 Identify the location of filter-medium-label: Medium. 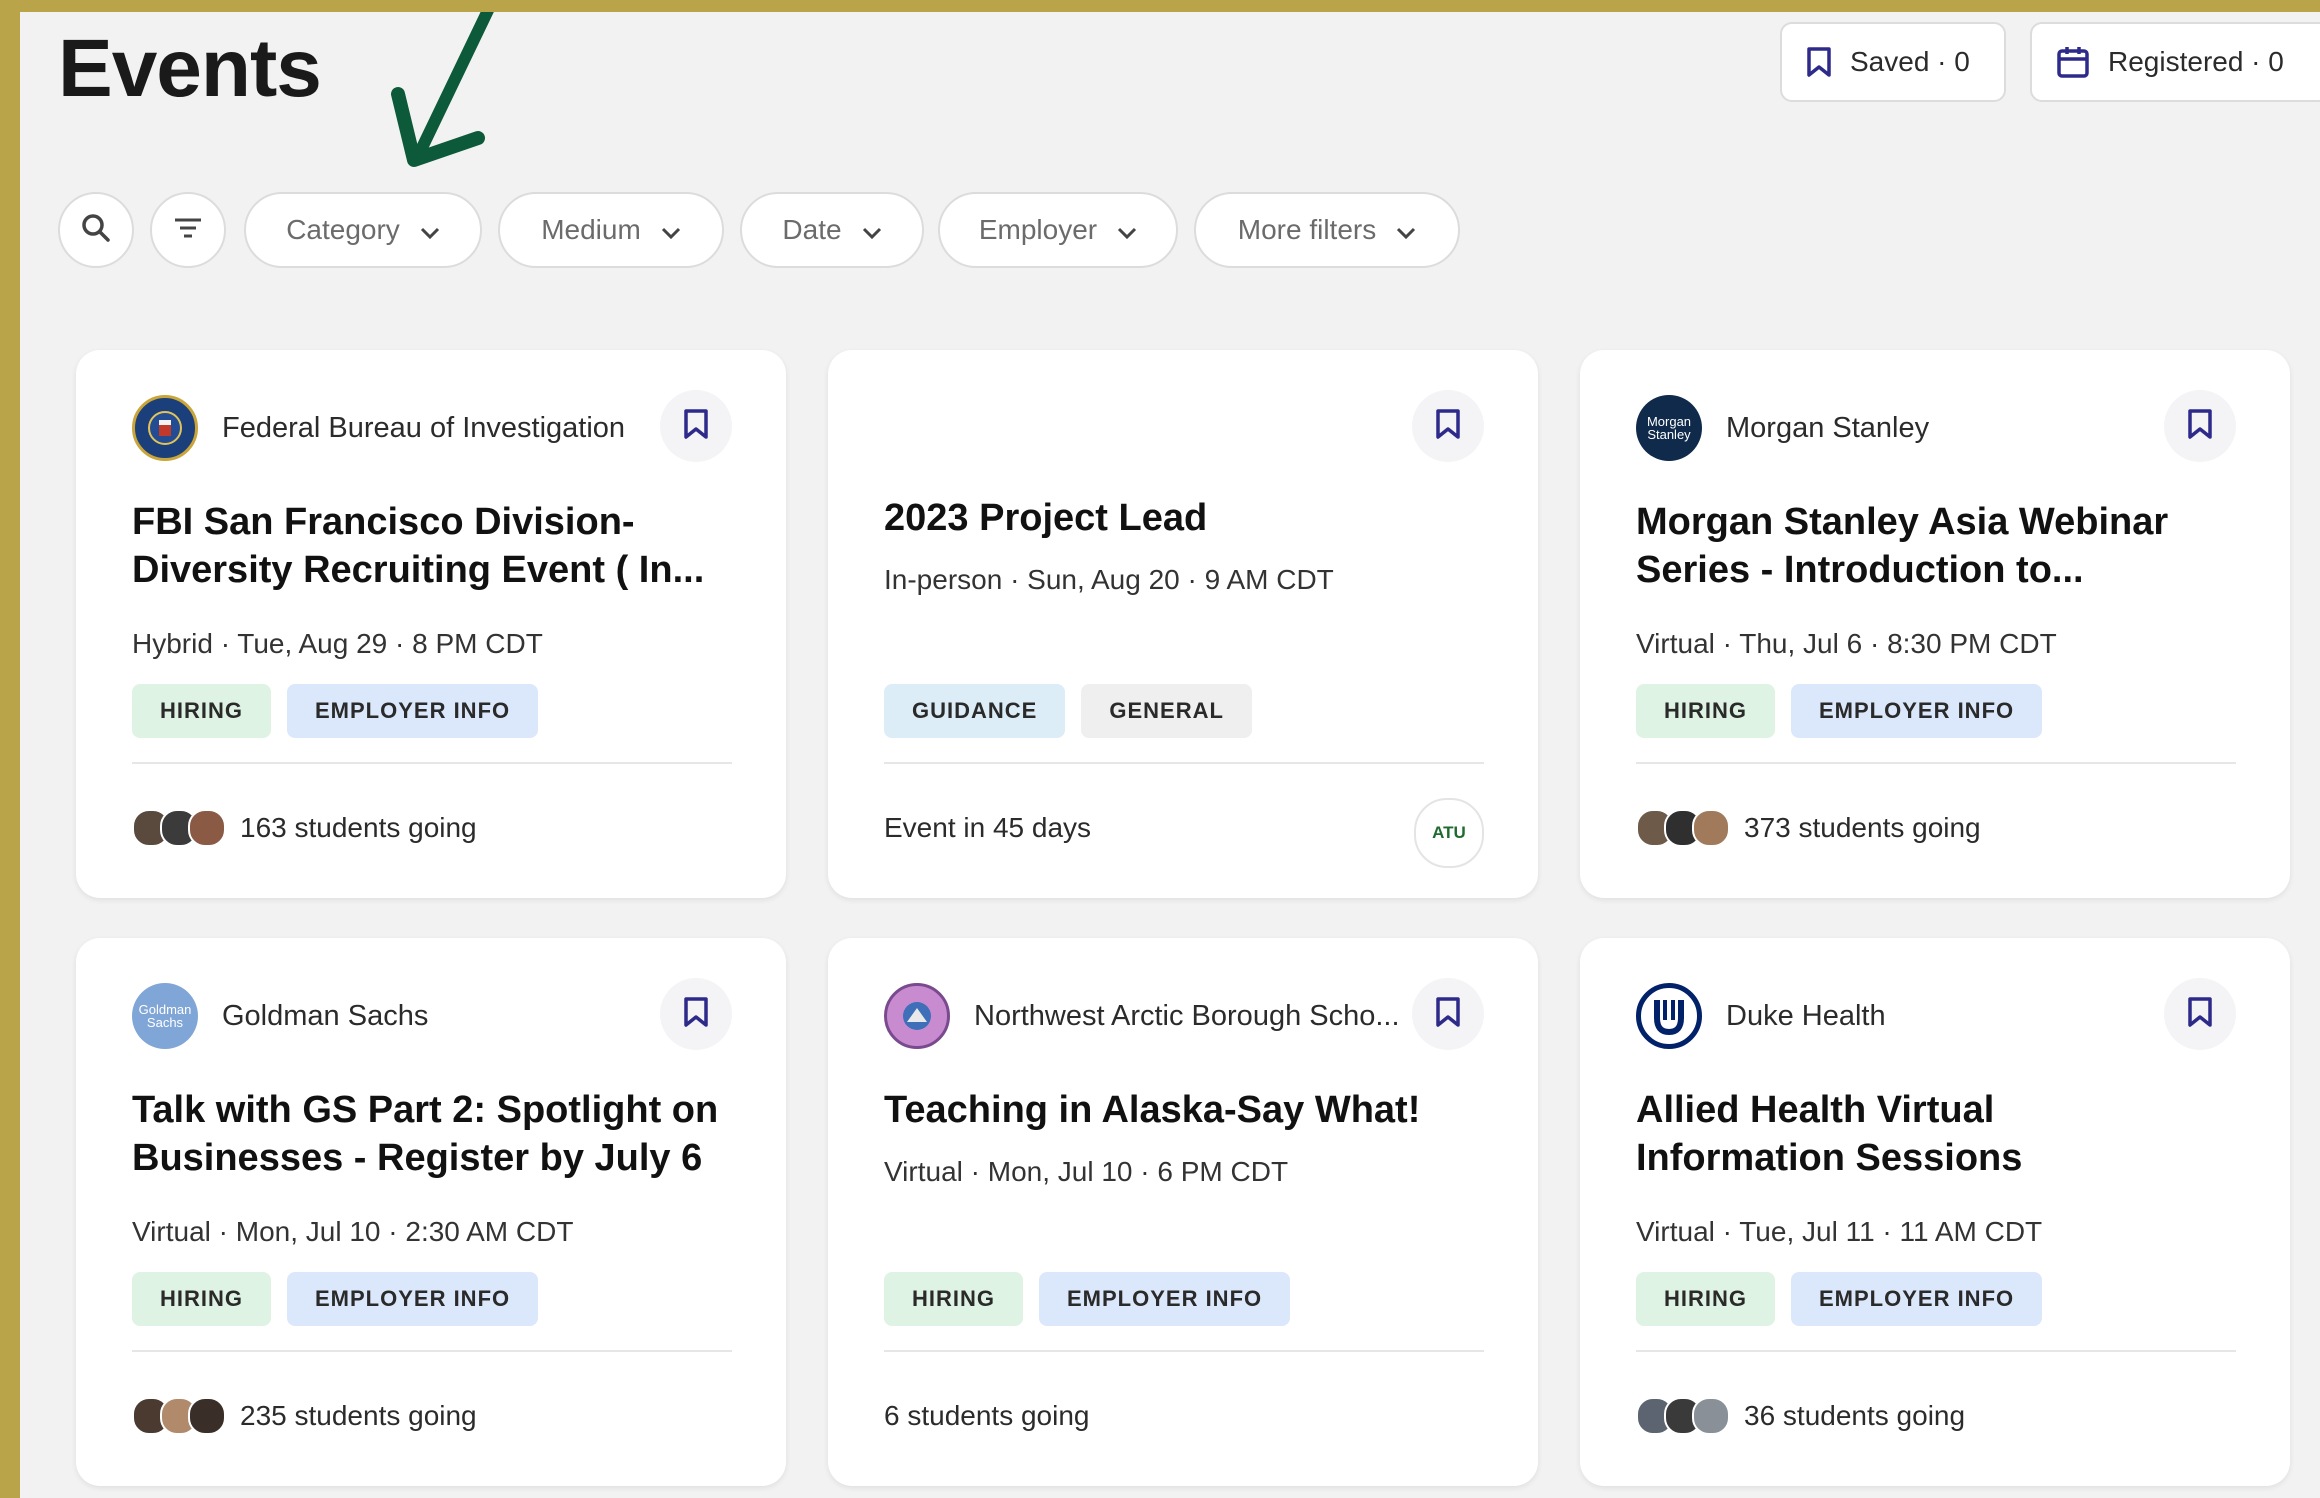
(591, 229).